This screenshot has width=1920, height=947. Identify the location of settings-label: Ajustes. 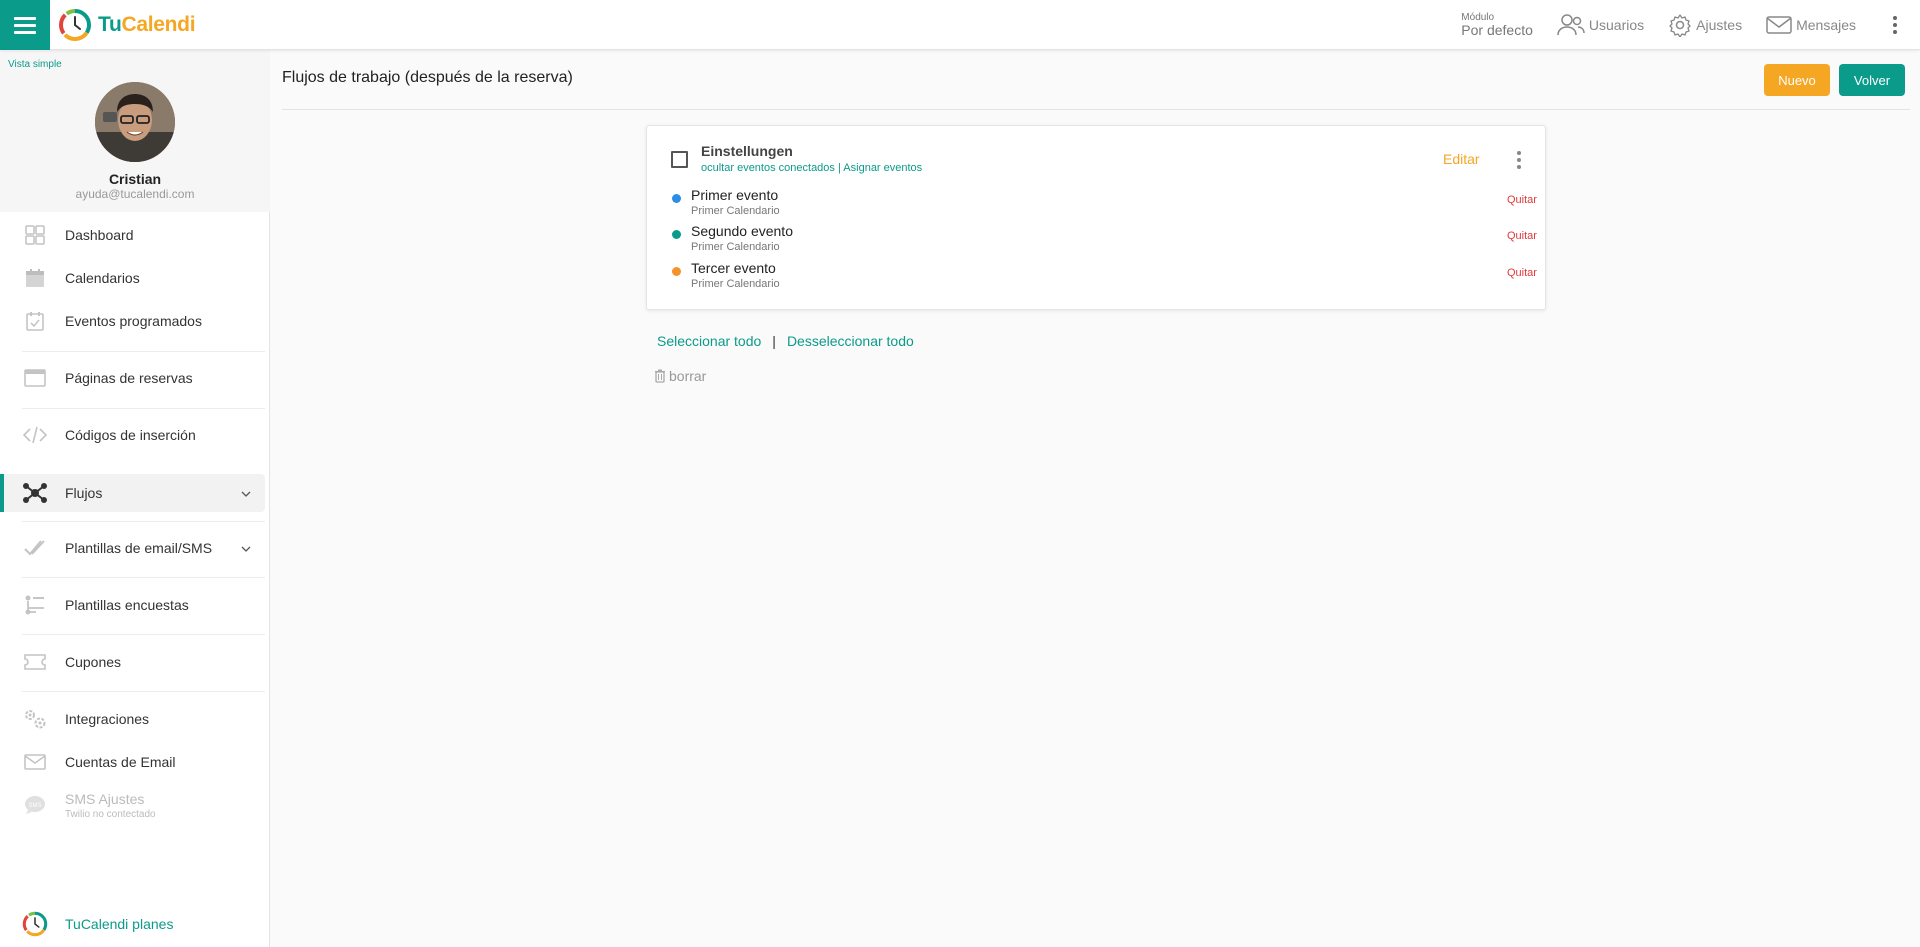
(1719, 25).